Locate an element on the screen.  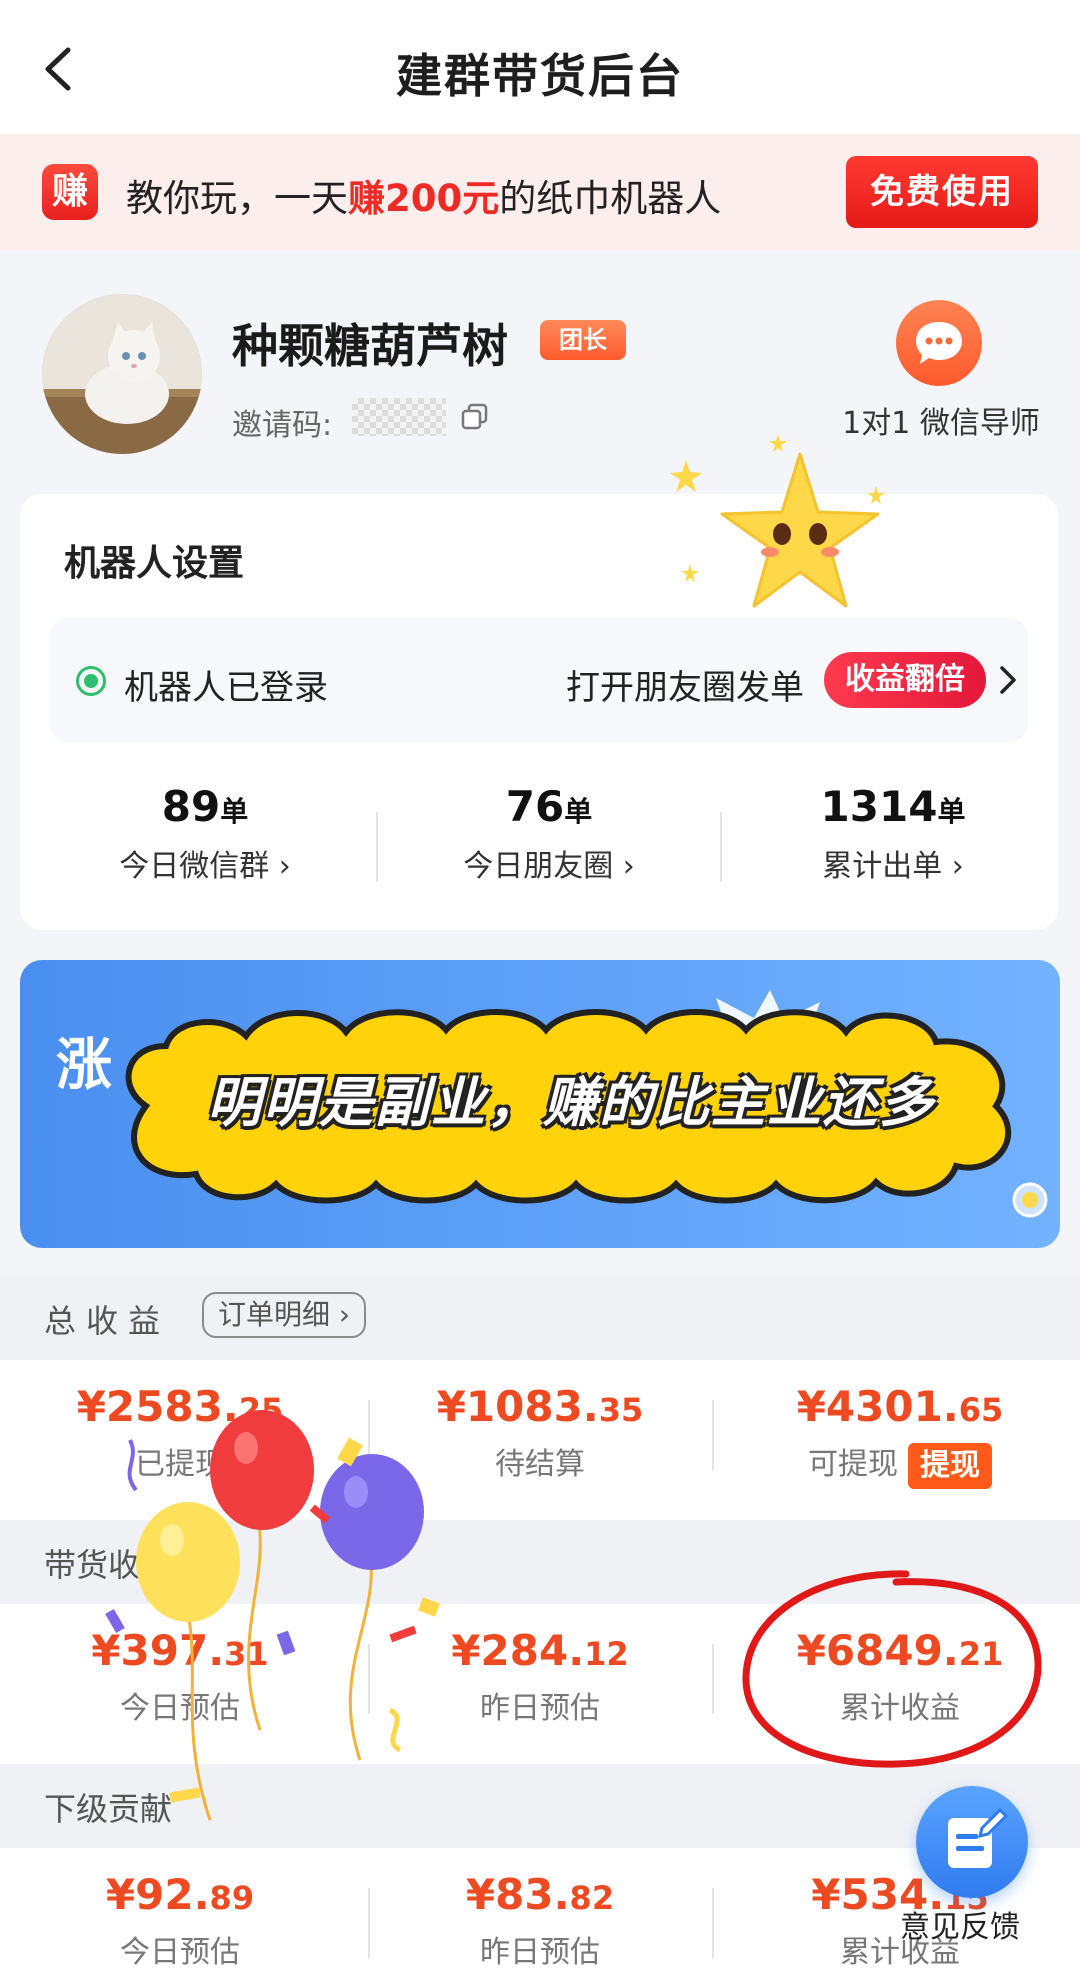
stat-number: 1314 is located at coordinates (879, 806).